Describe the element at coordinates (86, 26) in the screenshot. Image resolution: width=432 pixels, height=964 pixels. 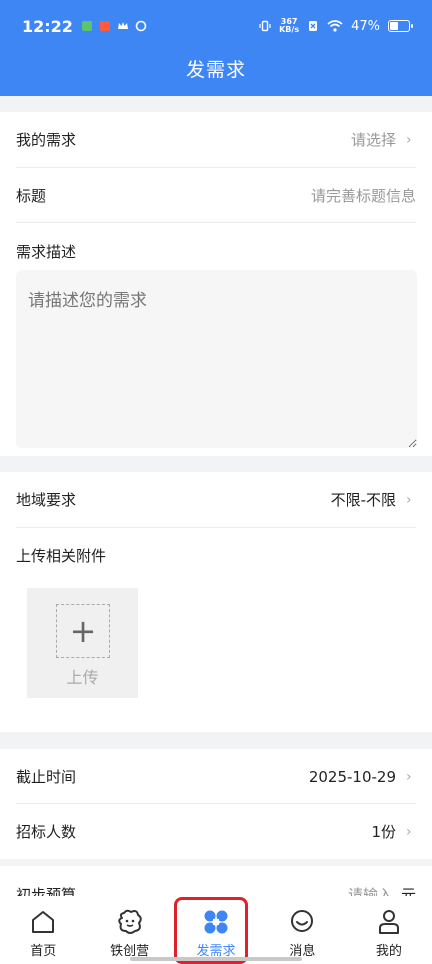
I see `app-notification-icon` at that location.